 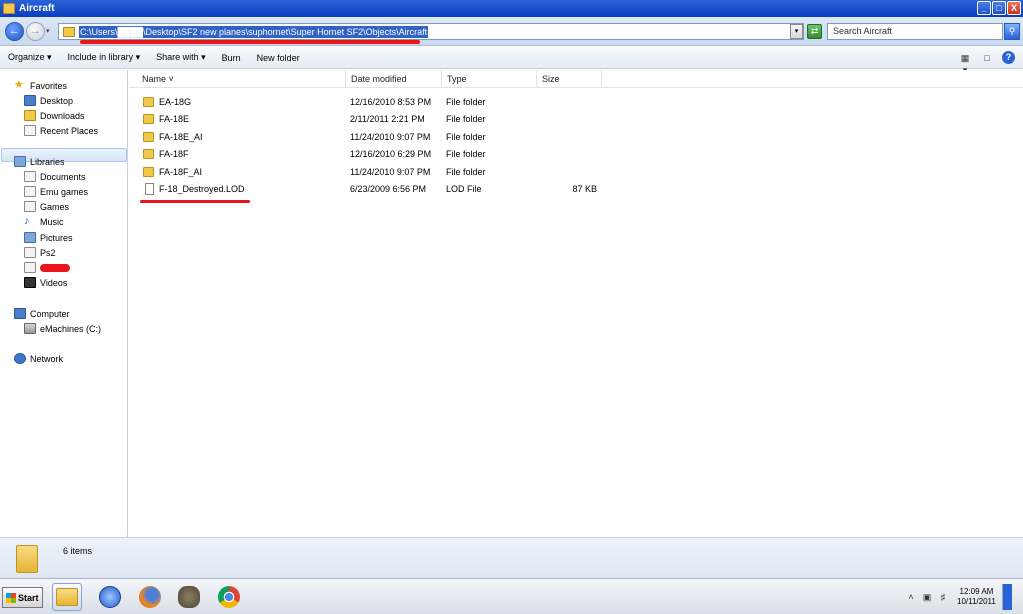 What do you see at coordinates (20, 313) in the screenshot?
I see `computer-icon` at bounding box center [20, 313].